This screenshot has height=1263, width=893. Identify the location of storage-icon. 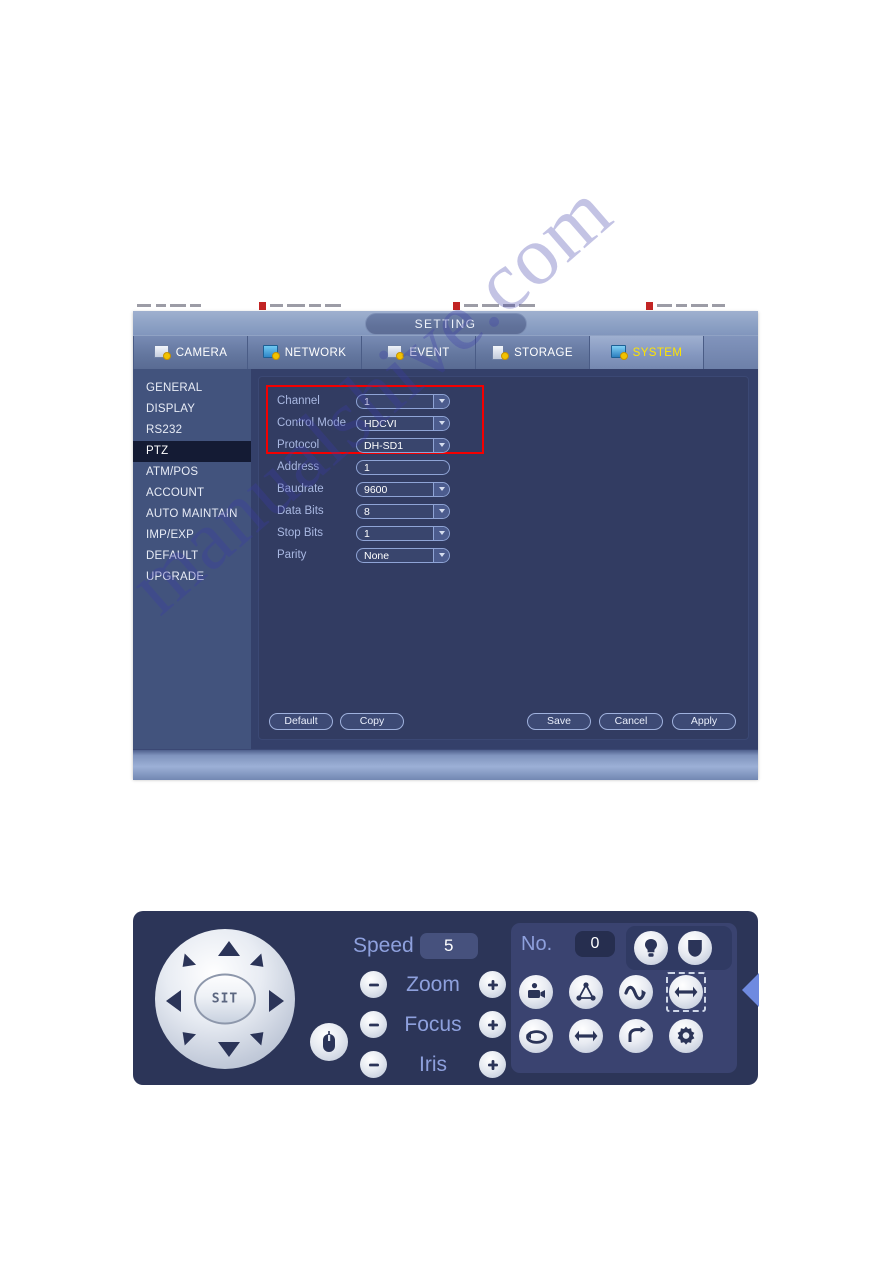
(501, 352).